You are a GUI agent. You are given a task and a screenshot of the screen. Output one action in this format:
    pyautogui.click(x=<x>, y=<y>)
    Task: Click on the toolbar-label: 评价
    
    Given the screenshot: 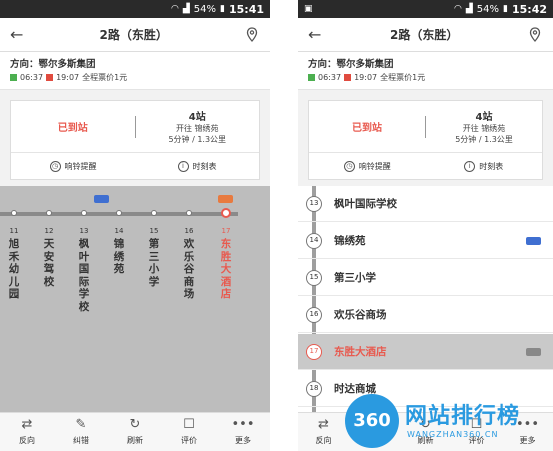 What is the action you would take?
    pyautogui.click(x=189, y=440)
    